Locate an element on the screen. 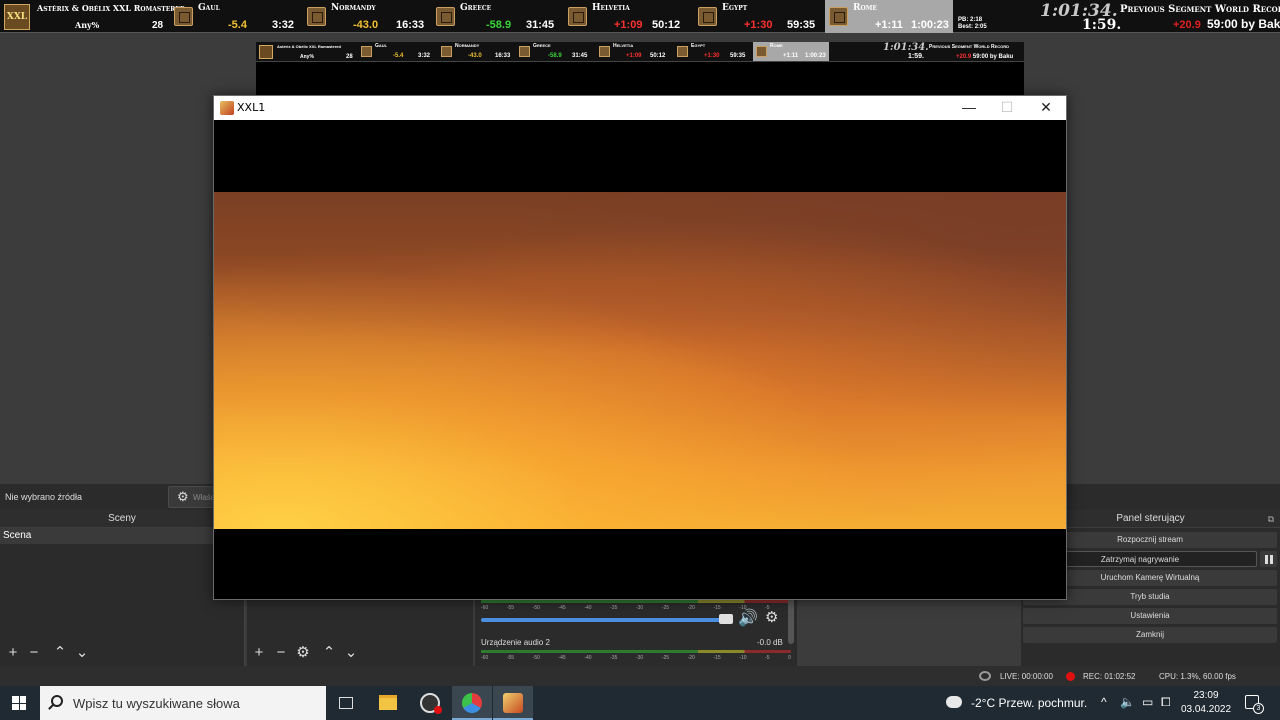 The width and height of the screenshot is (1280, 720). preview-segment-timer: 1:59. is located at coordinates (916, 56).